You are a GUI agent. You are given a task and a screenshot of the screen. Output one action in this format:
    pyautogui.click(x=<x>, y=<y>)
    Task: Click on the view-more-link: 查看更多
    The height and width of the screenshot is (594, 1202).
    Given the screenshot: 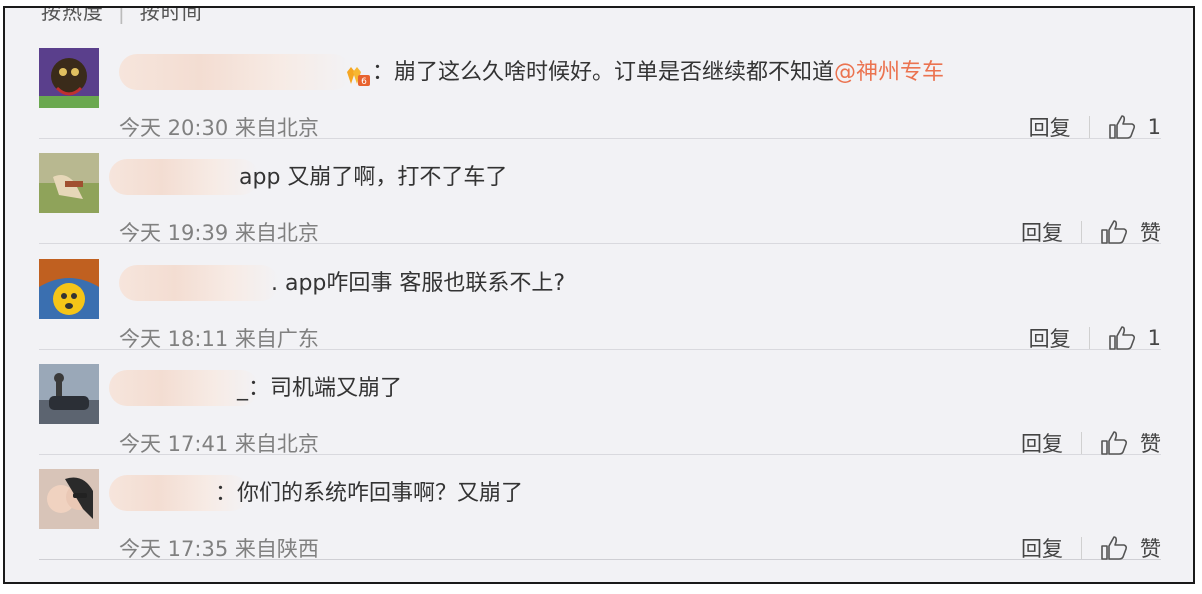 What is the action you would take?
    pyautogui.click(x=599, y=579)
    